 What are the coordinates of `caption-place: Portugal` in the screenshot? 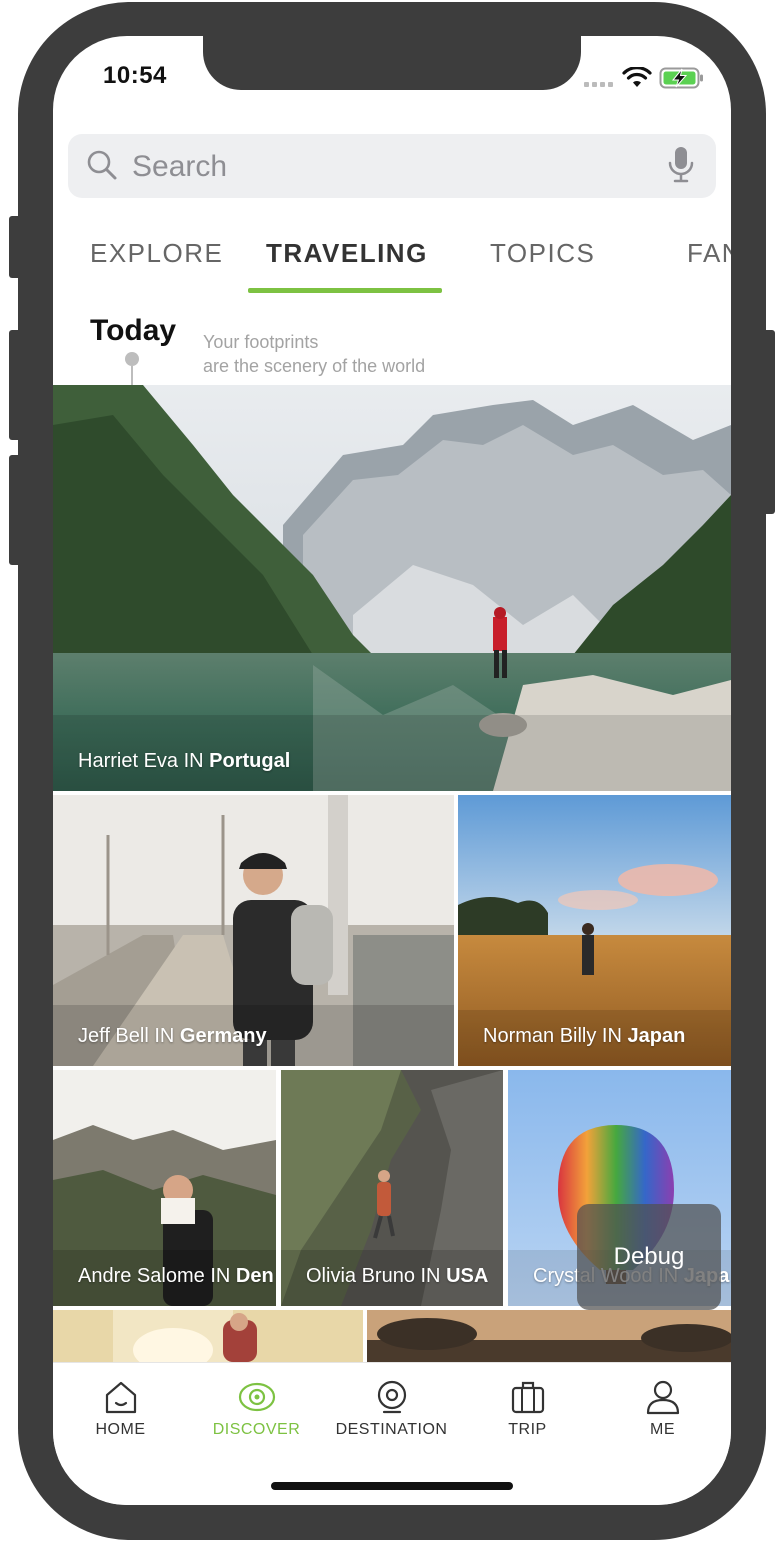 It's located at (250, 761).